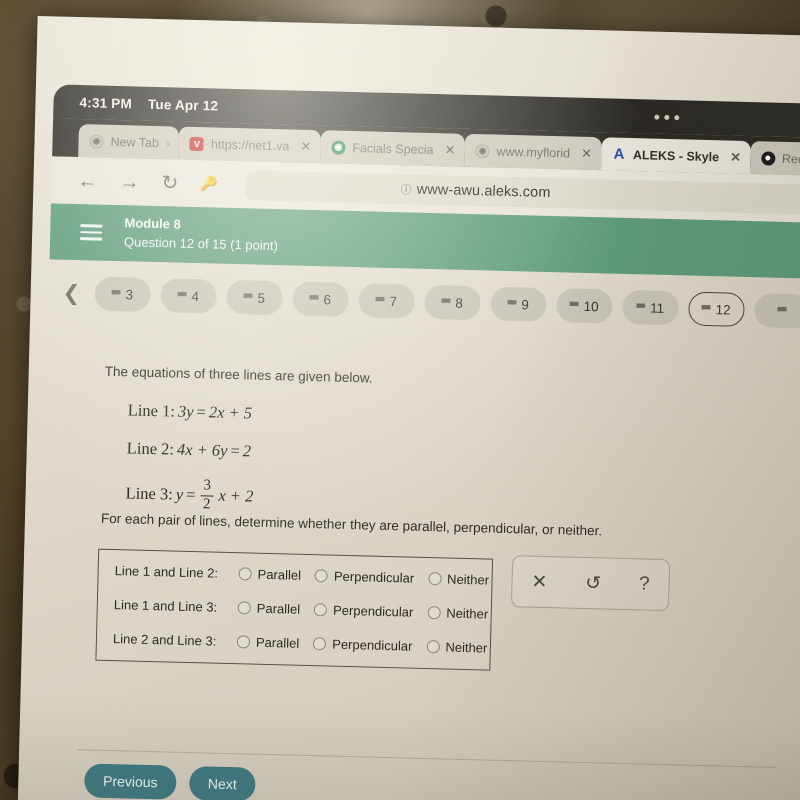  I want to click on key-icon: 🔑, so click(209, 183).